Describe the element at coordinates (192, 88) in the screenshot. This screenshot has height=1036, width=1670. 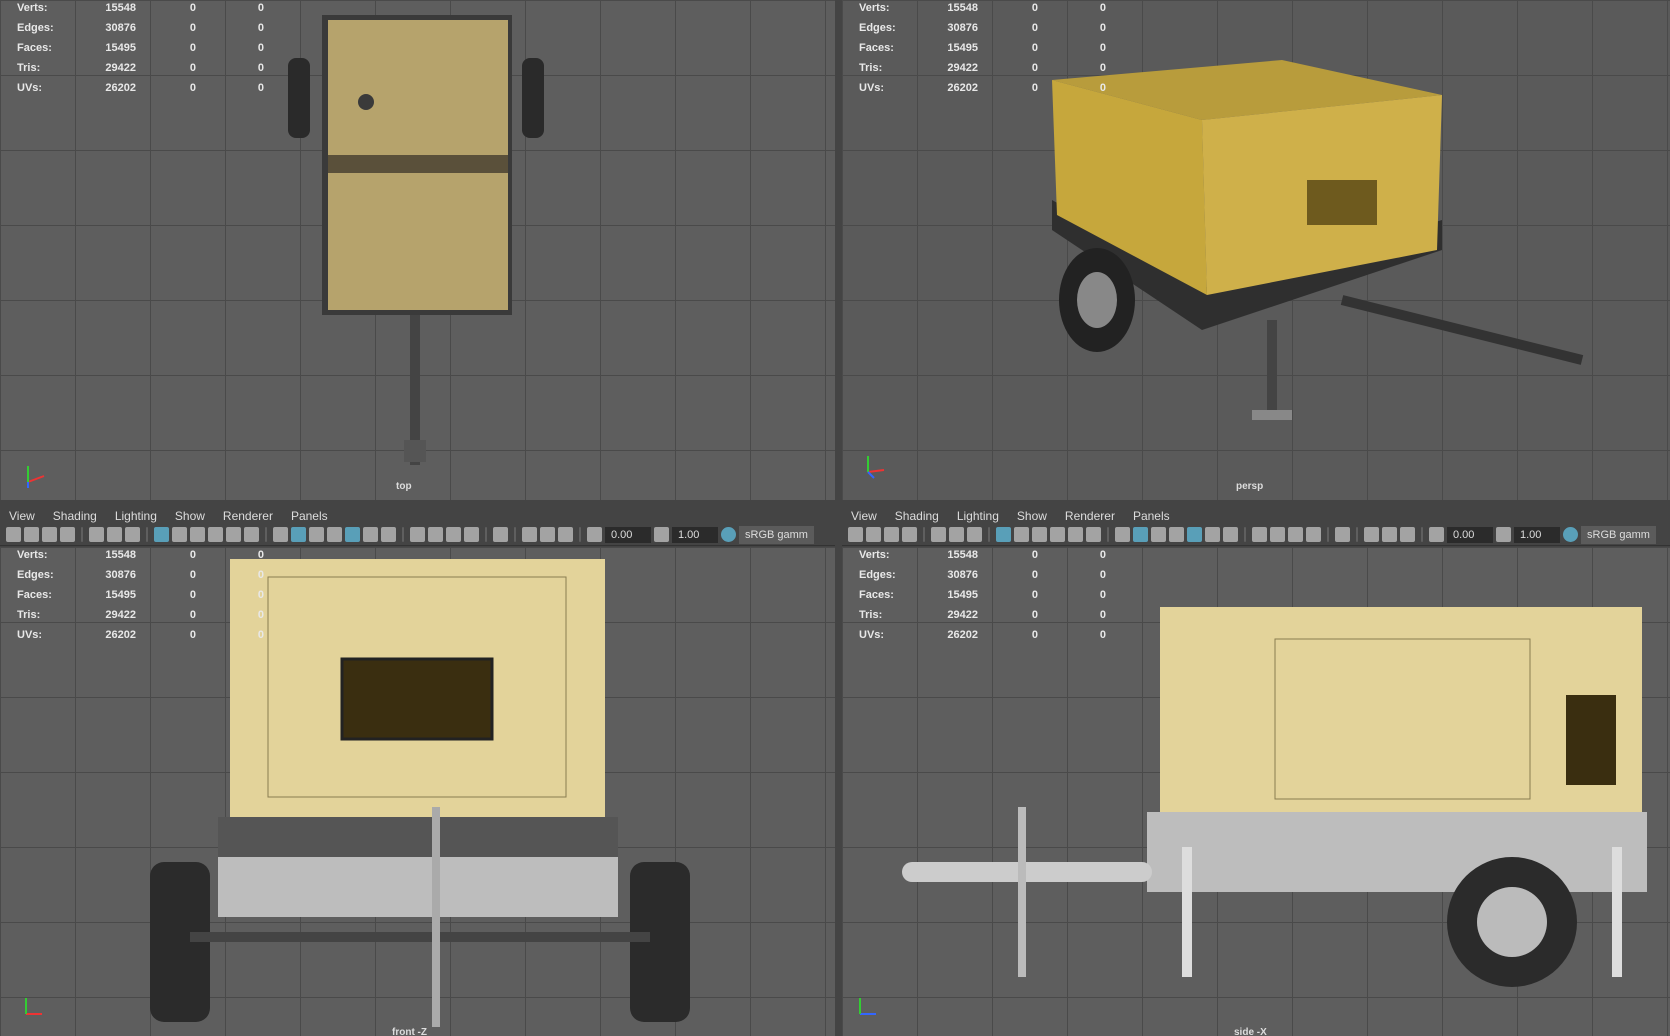
I see `stats-a: 0` at that location.